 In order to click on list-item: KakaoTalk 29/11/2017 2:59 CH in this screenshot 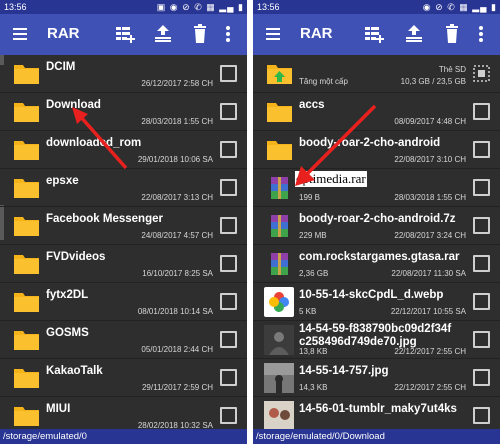, I will do `click(123, 378)`.